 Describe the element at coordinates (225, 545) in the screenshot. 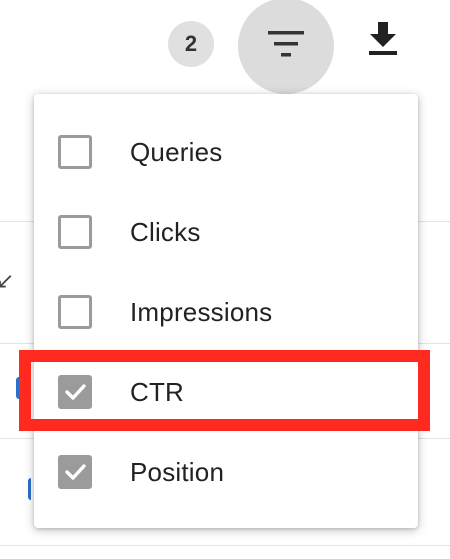

I see `background-divider` at that location.